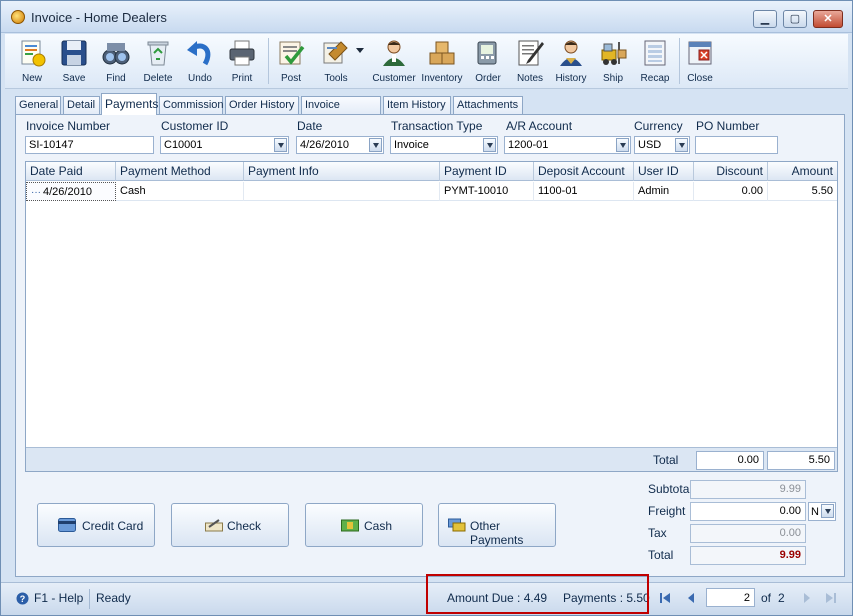 The width and height of the screenshot is (853, 616). Describe the element at coordinates (664, 171) in the screenshot. I see `column-header: User ID` at that location.